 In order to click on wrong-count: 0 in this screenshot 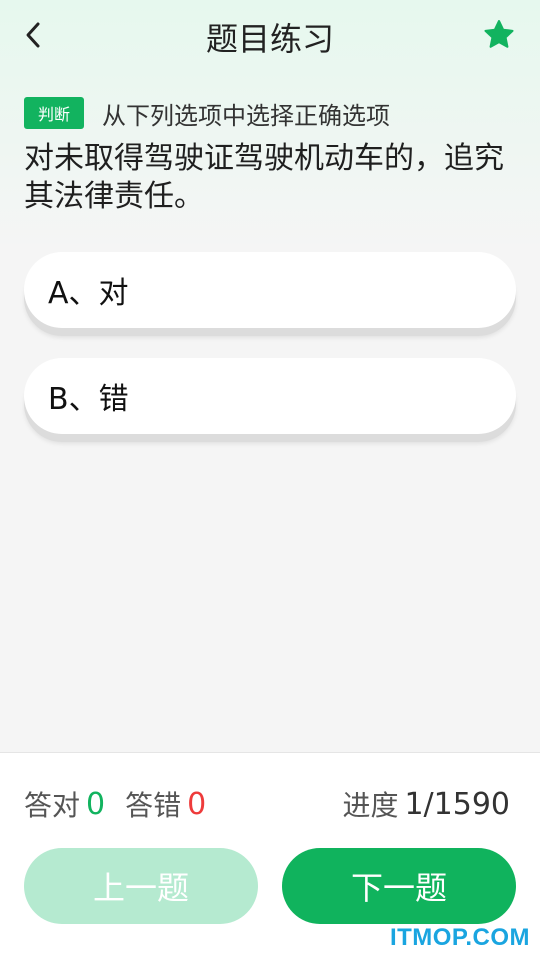, I will do `click(197, 804)`.